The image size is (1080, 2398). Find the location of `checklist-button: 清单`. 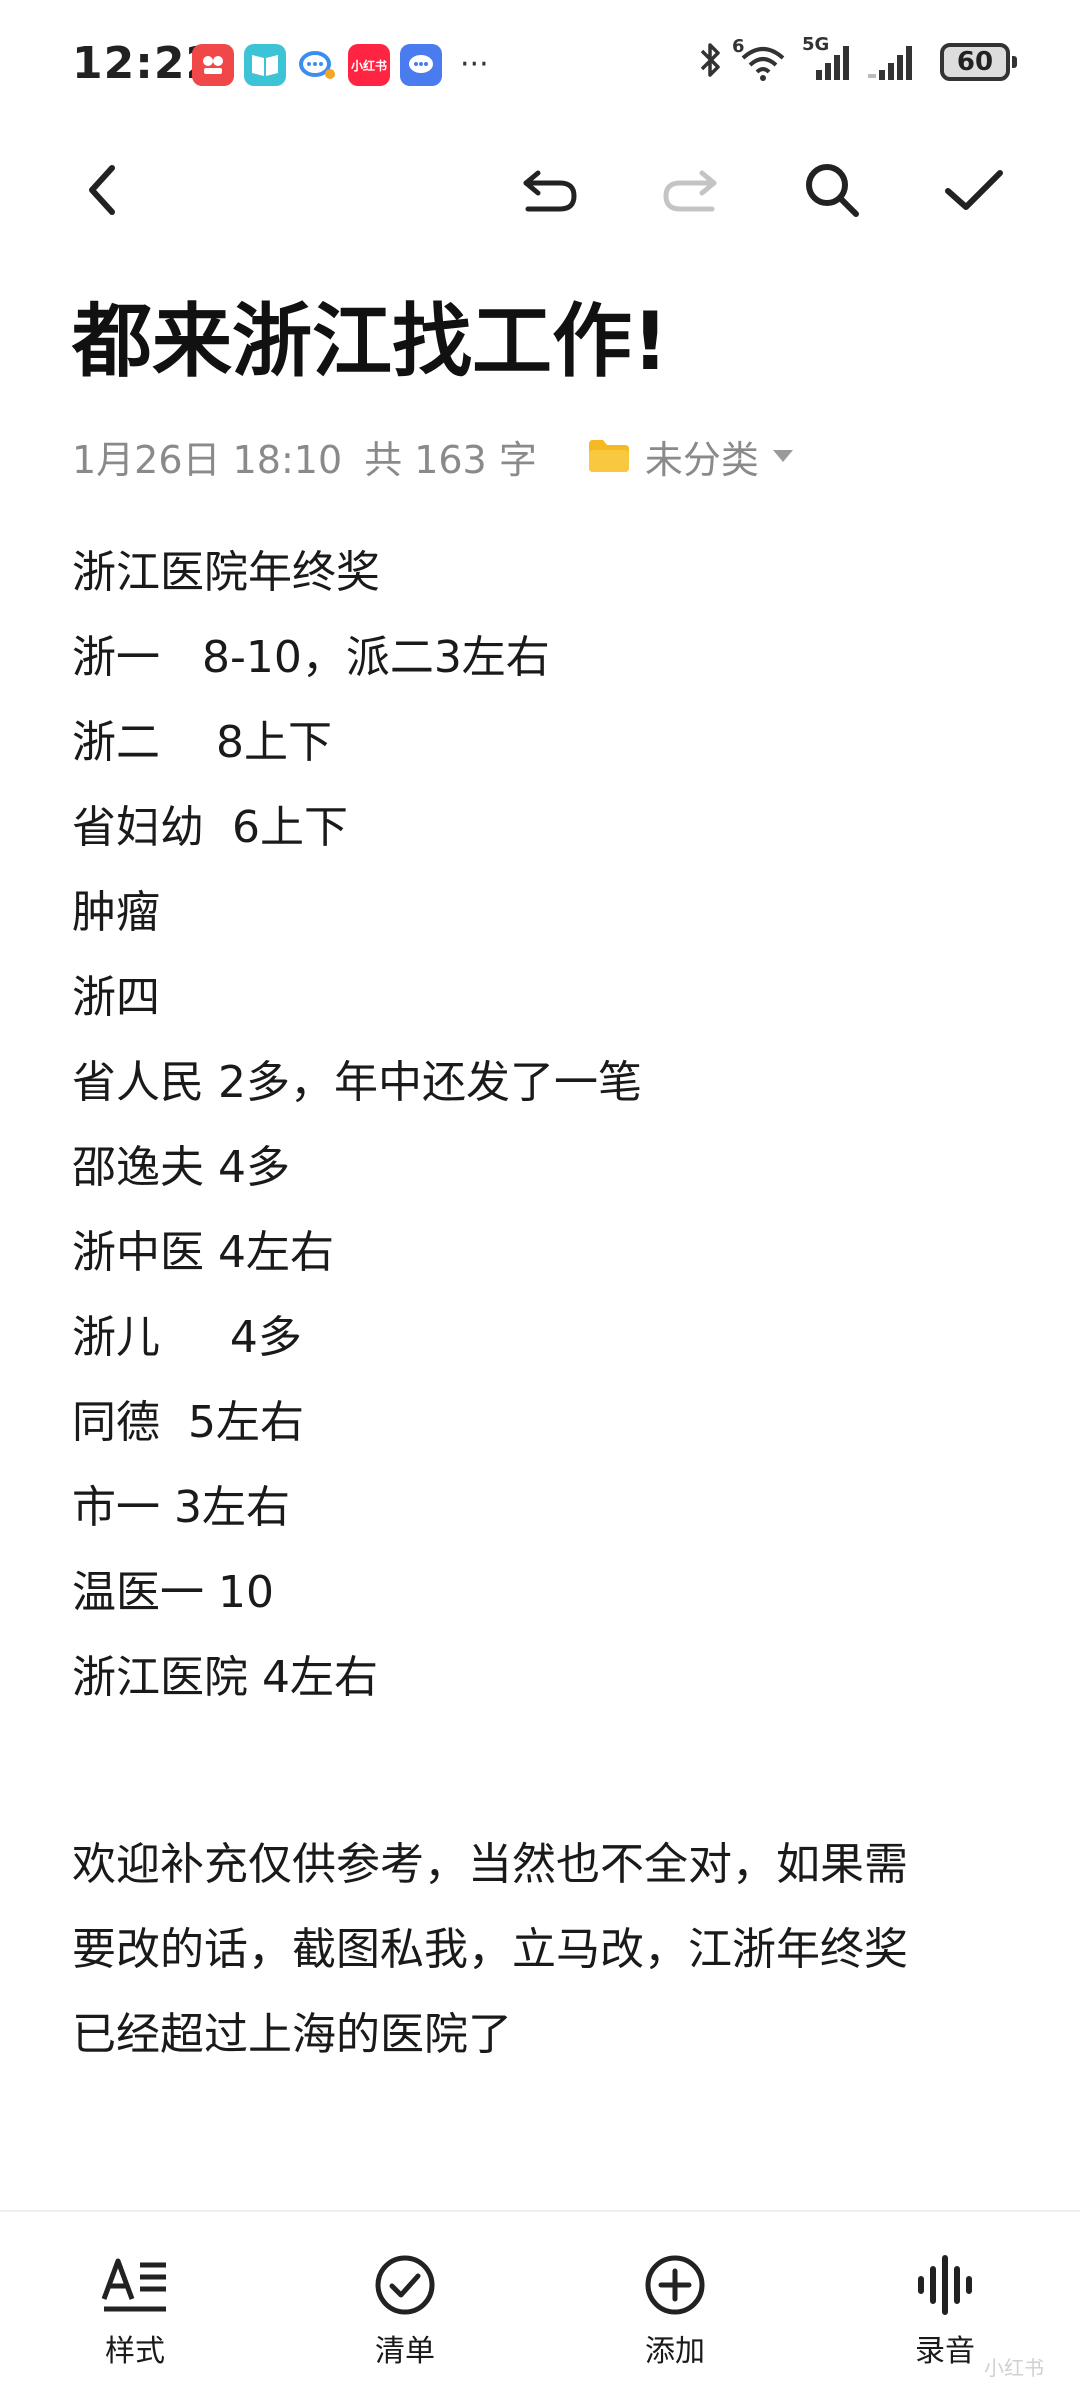

checklist-button: 清单 is located at coordinates (405, 2310).